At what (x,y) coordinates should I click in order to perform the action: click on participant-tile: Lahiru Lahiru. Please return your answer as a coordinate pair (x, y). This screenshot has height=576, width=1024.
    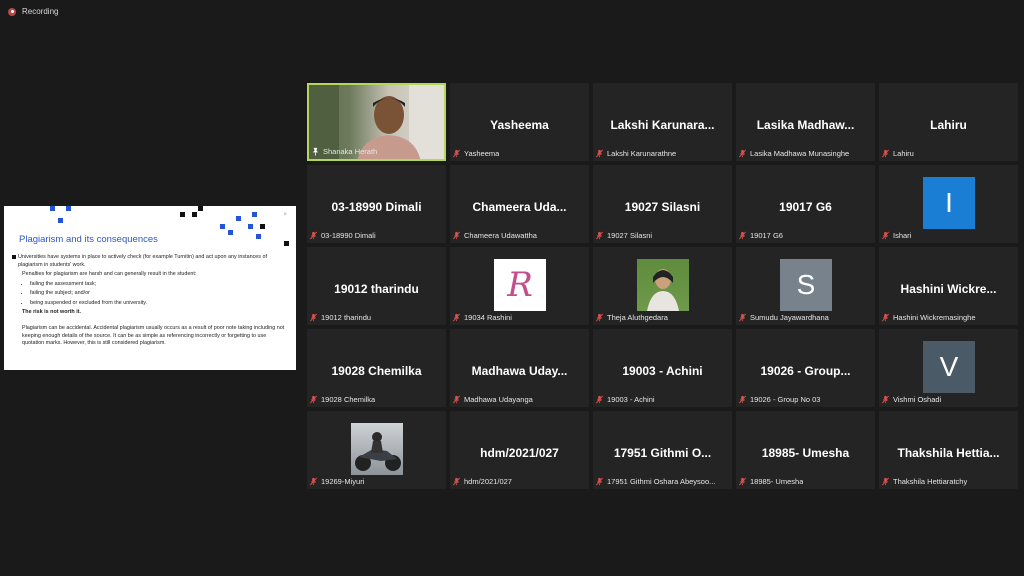
    Looking at the image, I should click on (948, 122).